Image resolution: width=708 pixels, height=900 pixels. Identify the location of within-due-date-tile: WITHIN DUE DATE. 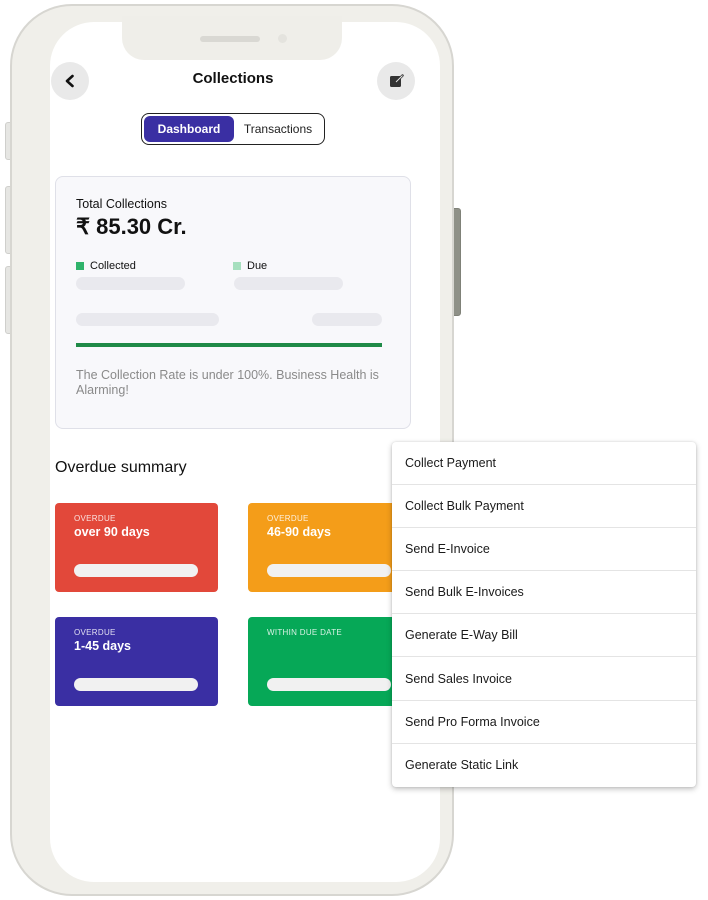
(329, 661).